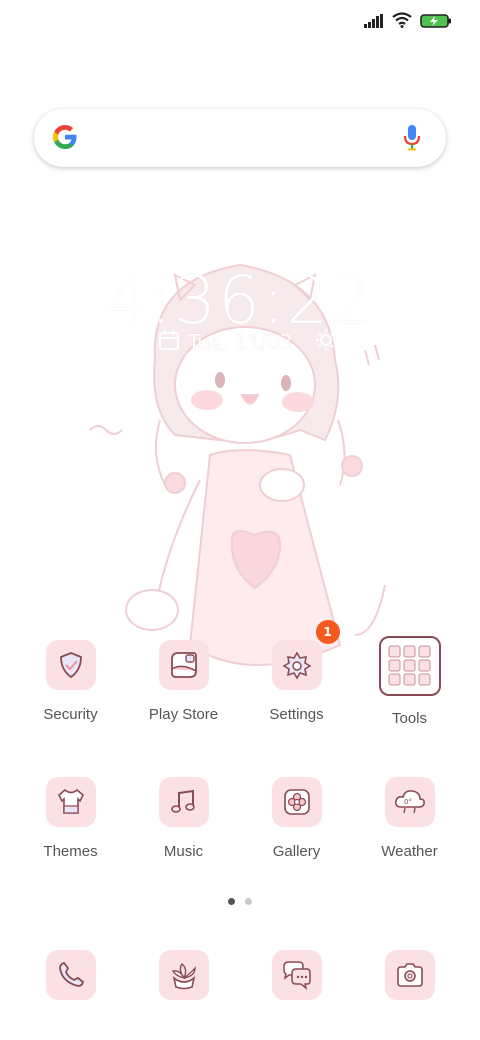 The image size is (480, 1040). I want to click on music-note-icon, so click(183, 802).